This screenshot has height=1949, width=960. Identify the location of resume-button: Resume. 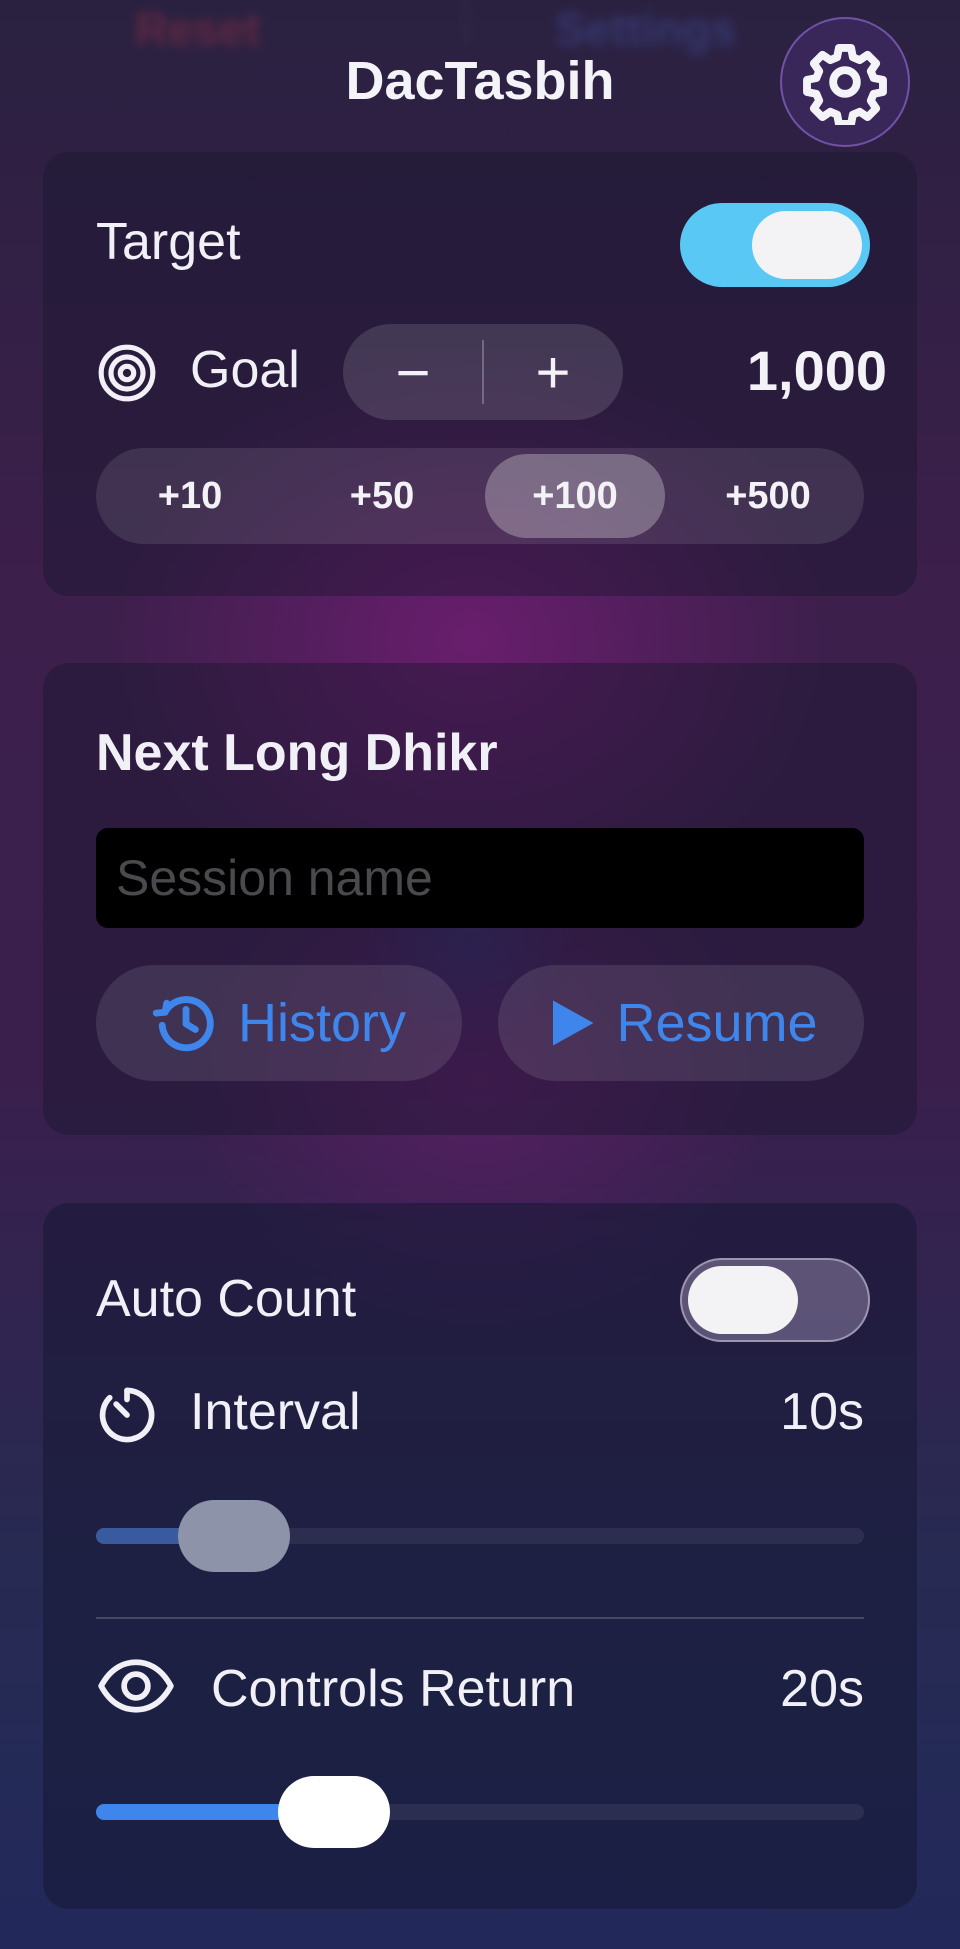
(681, 1023).